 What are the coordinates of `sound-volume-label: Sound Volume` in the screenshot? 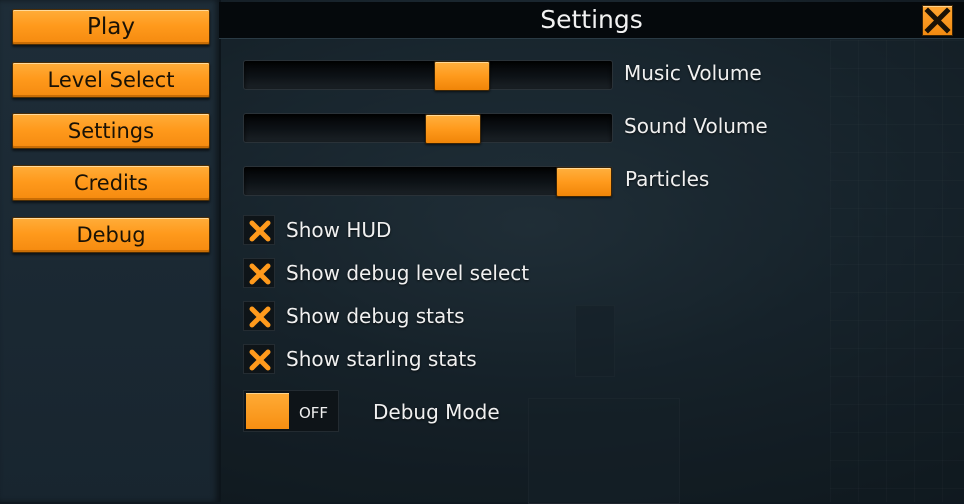 It's located at (696, 126).